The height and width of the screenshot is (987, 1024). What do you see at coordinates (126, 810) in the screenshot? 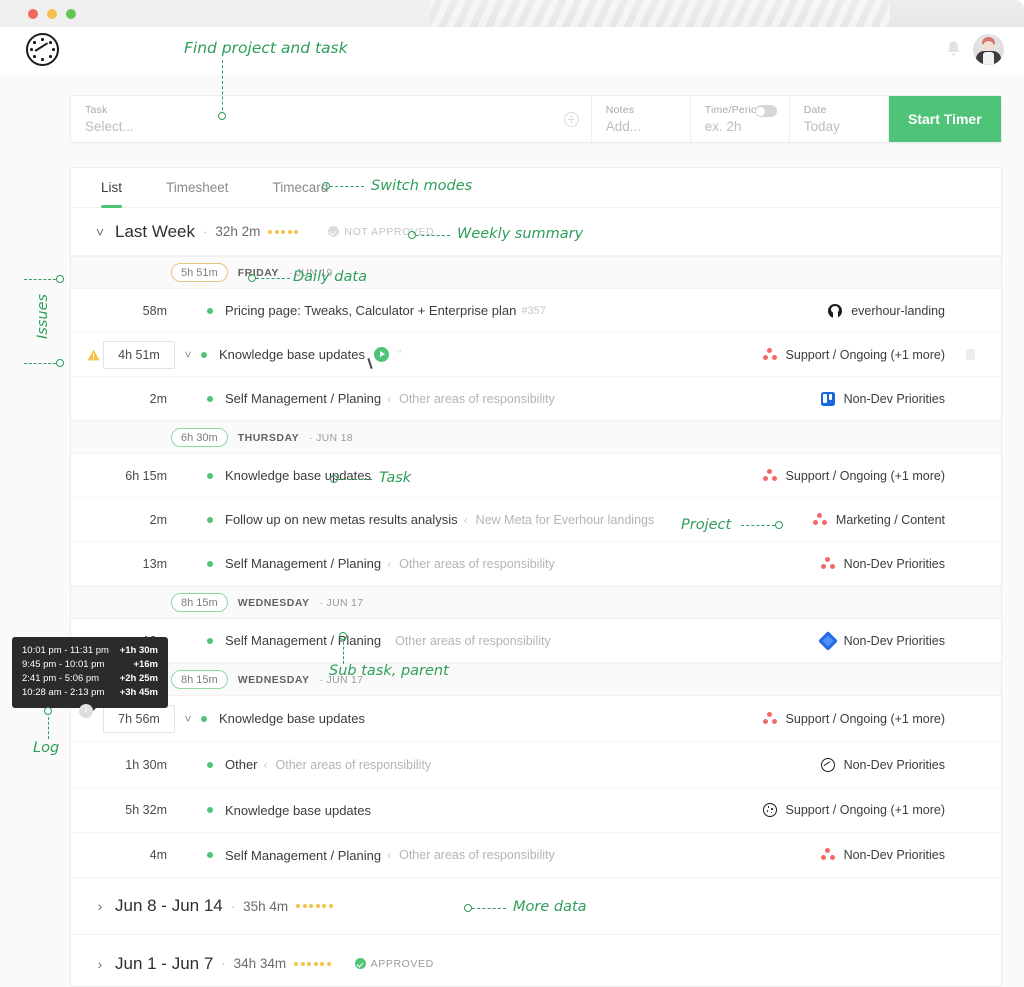
I see `entry-duration: 5h 32m` at bounding box center [126, 810].